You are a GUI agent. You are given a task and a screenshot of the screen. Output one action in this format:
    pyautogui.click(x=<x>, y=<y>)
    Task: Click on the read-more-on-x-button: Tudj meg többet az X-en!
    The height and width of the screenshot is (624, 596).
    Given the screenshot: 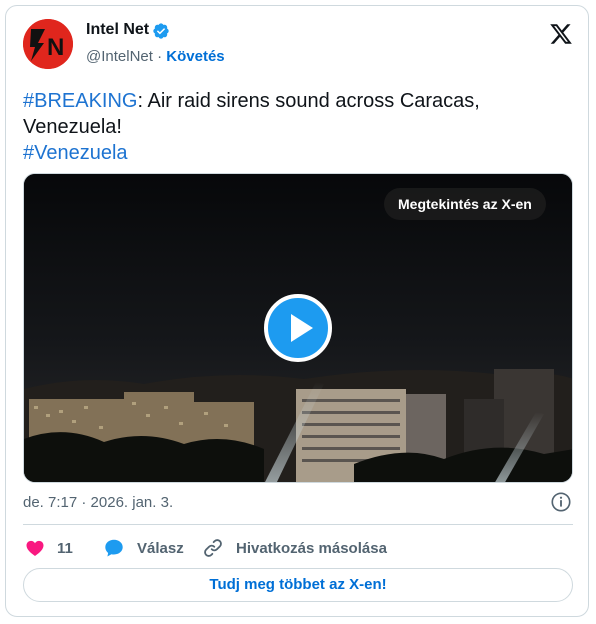 What is the action you would take?
    pyautogui.click(x=298, y=585)
    